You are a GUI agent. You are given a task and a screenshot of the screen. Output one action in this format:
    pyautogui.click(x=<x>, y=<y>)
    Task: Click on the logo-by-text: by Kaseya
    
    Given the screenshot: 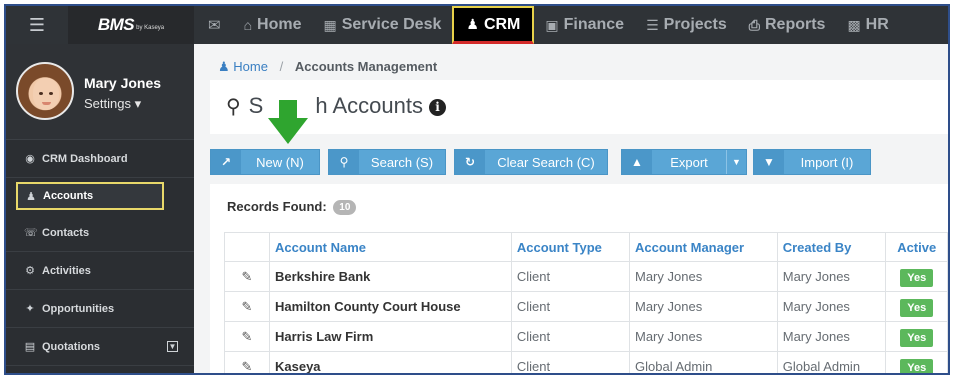 What is the action you would take?
    pyautogui.click(x=150, y=28)
    